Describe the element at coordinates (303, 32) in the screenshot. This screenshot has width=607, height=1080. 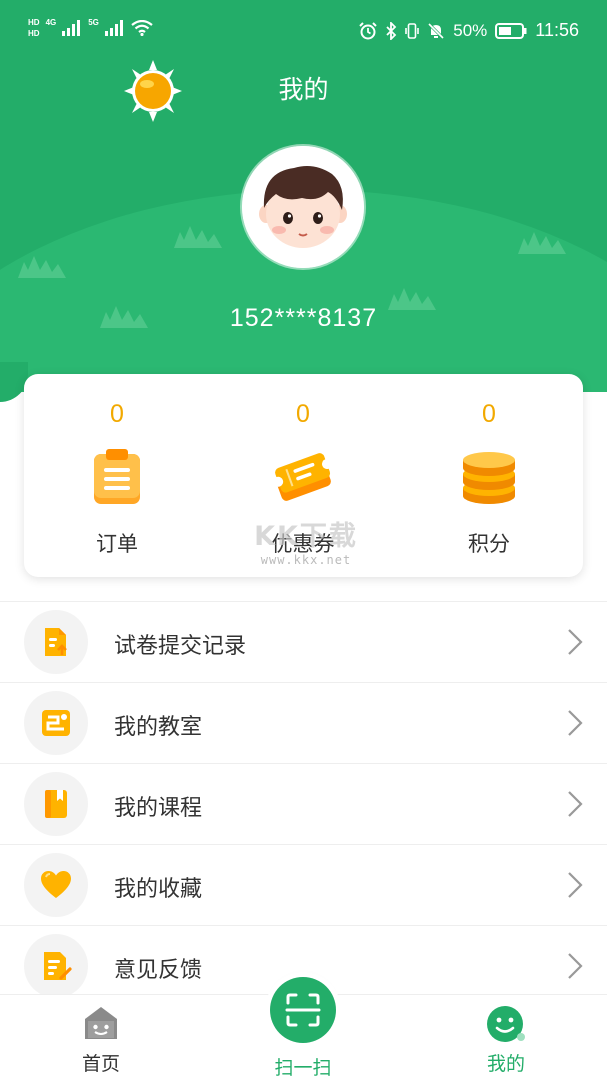
I see `status-bar: HD HD 4G 5G 50% 11:56` at that location.